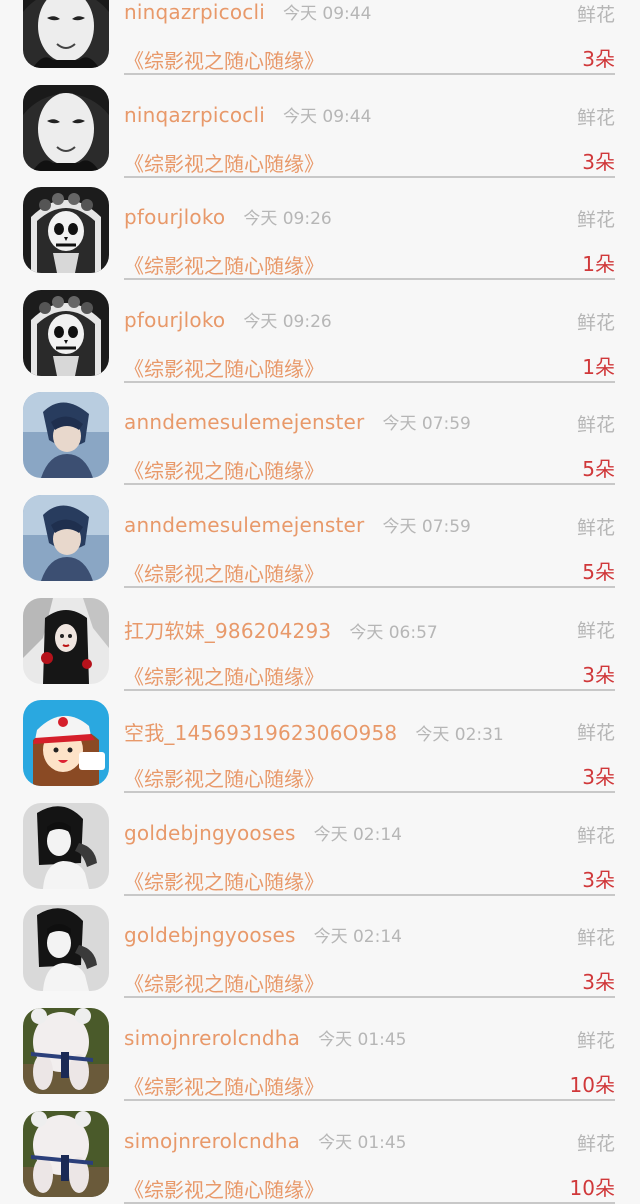 This screenshot has height=1204, width=640. What do you see at coordinates (459, 735) in the screenshot?
I see `timestamp: 今天 02:31` at bounding box center [459, 735].